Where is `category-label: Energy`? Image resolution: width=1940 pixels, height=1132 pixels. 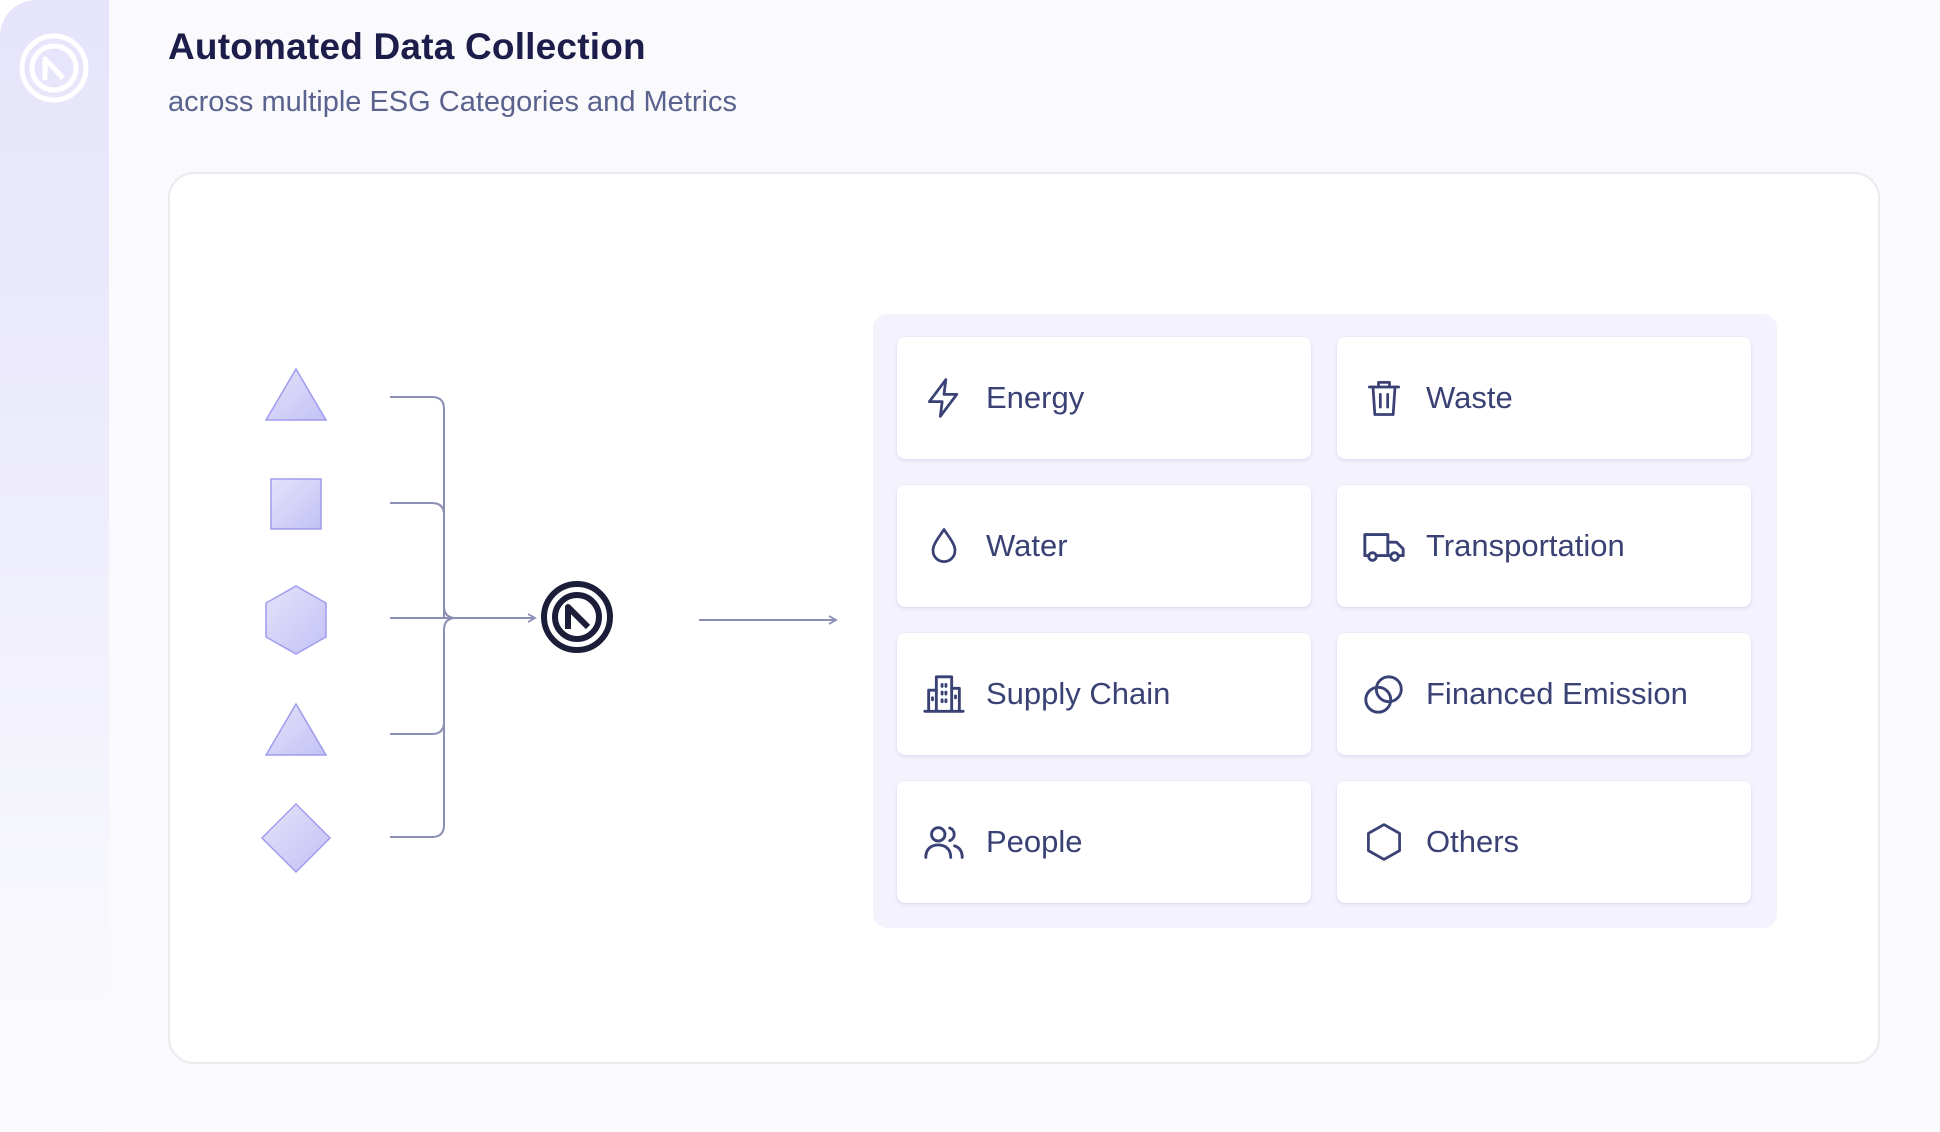 category-label: Energy is located at coordinates (1035, 397).